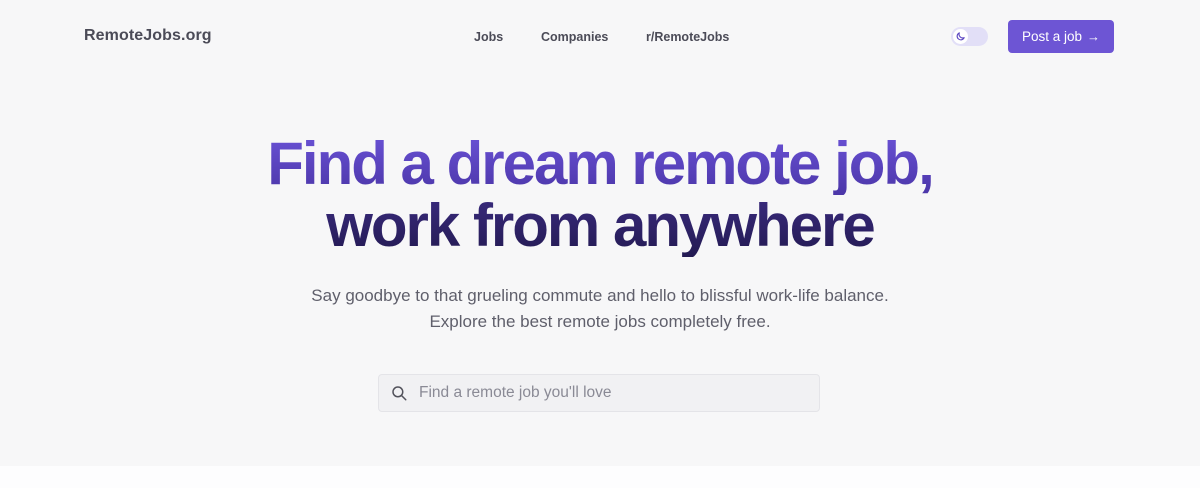 The image size is (1200, 488). What do you see at coordinates (600, 477) in the screenshot?
I see `content-section-top` at bounding box center [600, 477].